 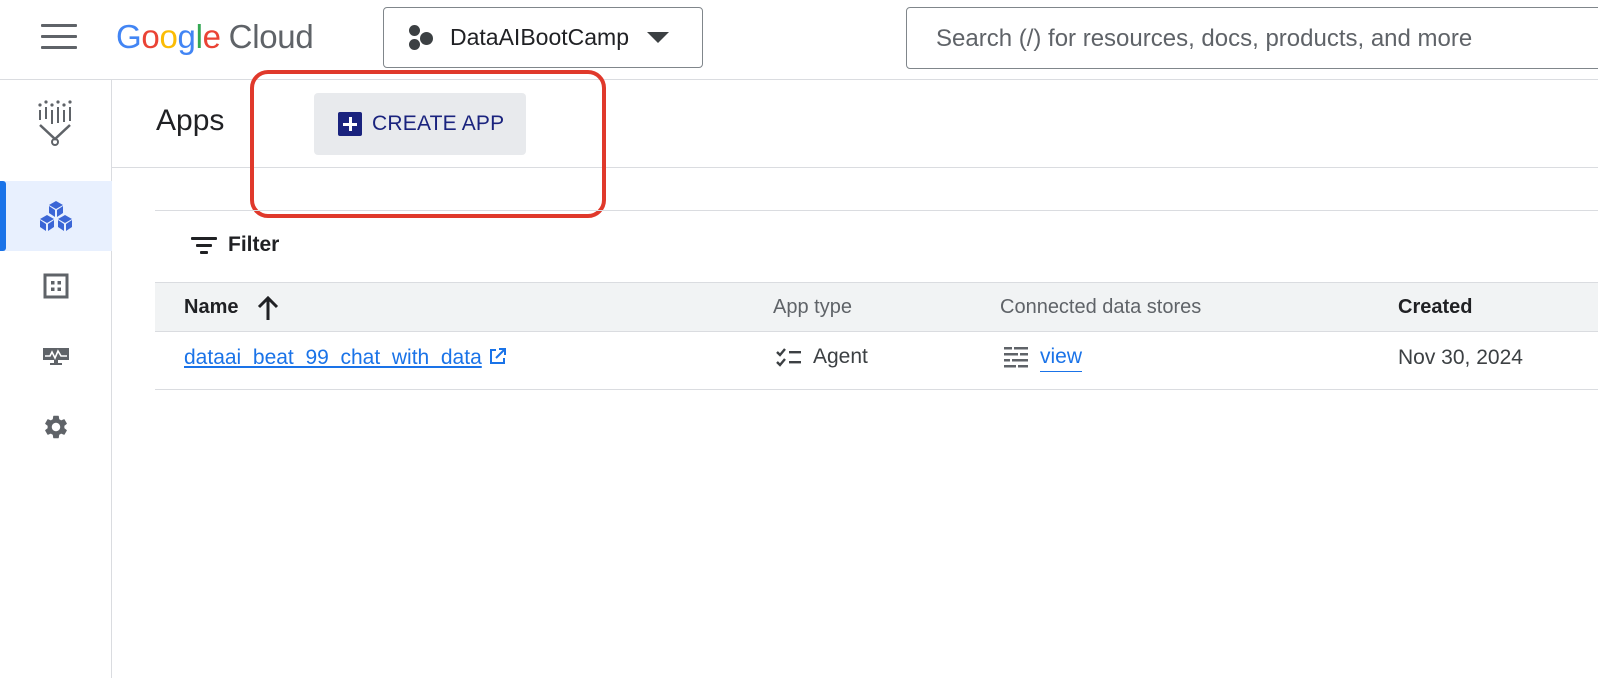 I want to click on rail-item-settings, so click(x=56, y=427).